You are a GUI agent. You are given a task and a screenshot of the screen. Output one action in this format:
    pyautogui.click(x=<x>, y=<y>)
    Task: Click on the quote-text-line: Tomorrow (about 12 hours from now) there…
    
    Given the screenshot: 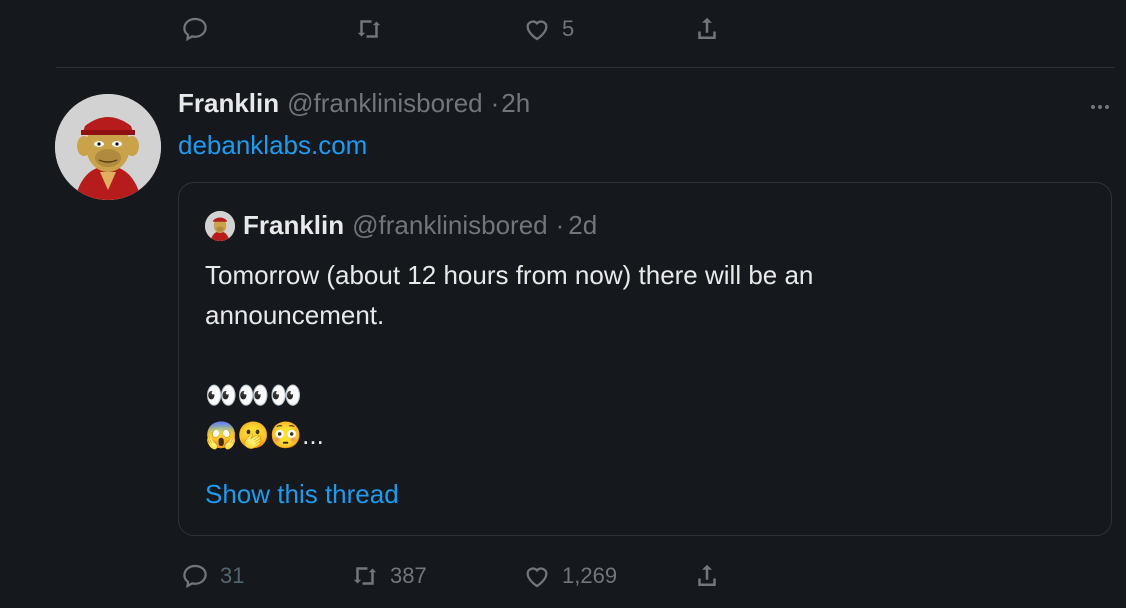 What is the action you would take?
    pyautogui.click(x=509, y=275)
    